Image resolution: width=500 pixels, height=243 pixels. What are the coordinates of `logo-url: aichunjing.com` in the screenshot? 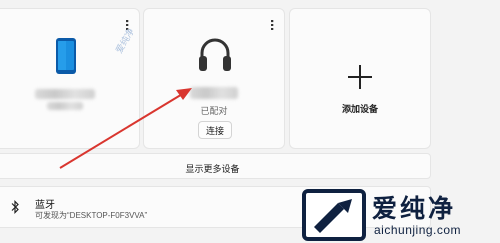 It's located at (418, 230).